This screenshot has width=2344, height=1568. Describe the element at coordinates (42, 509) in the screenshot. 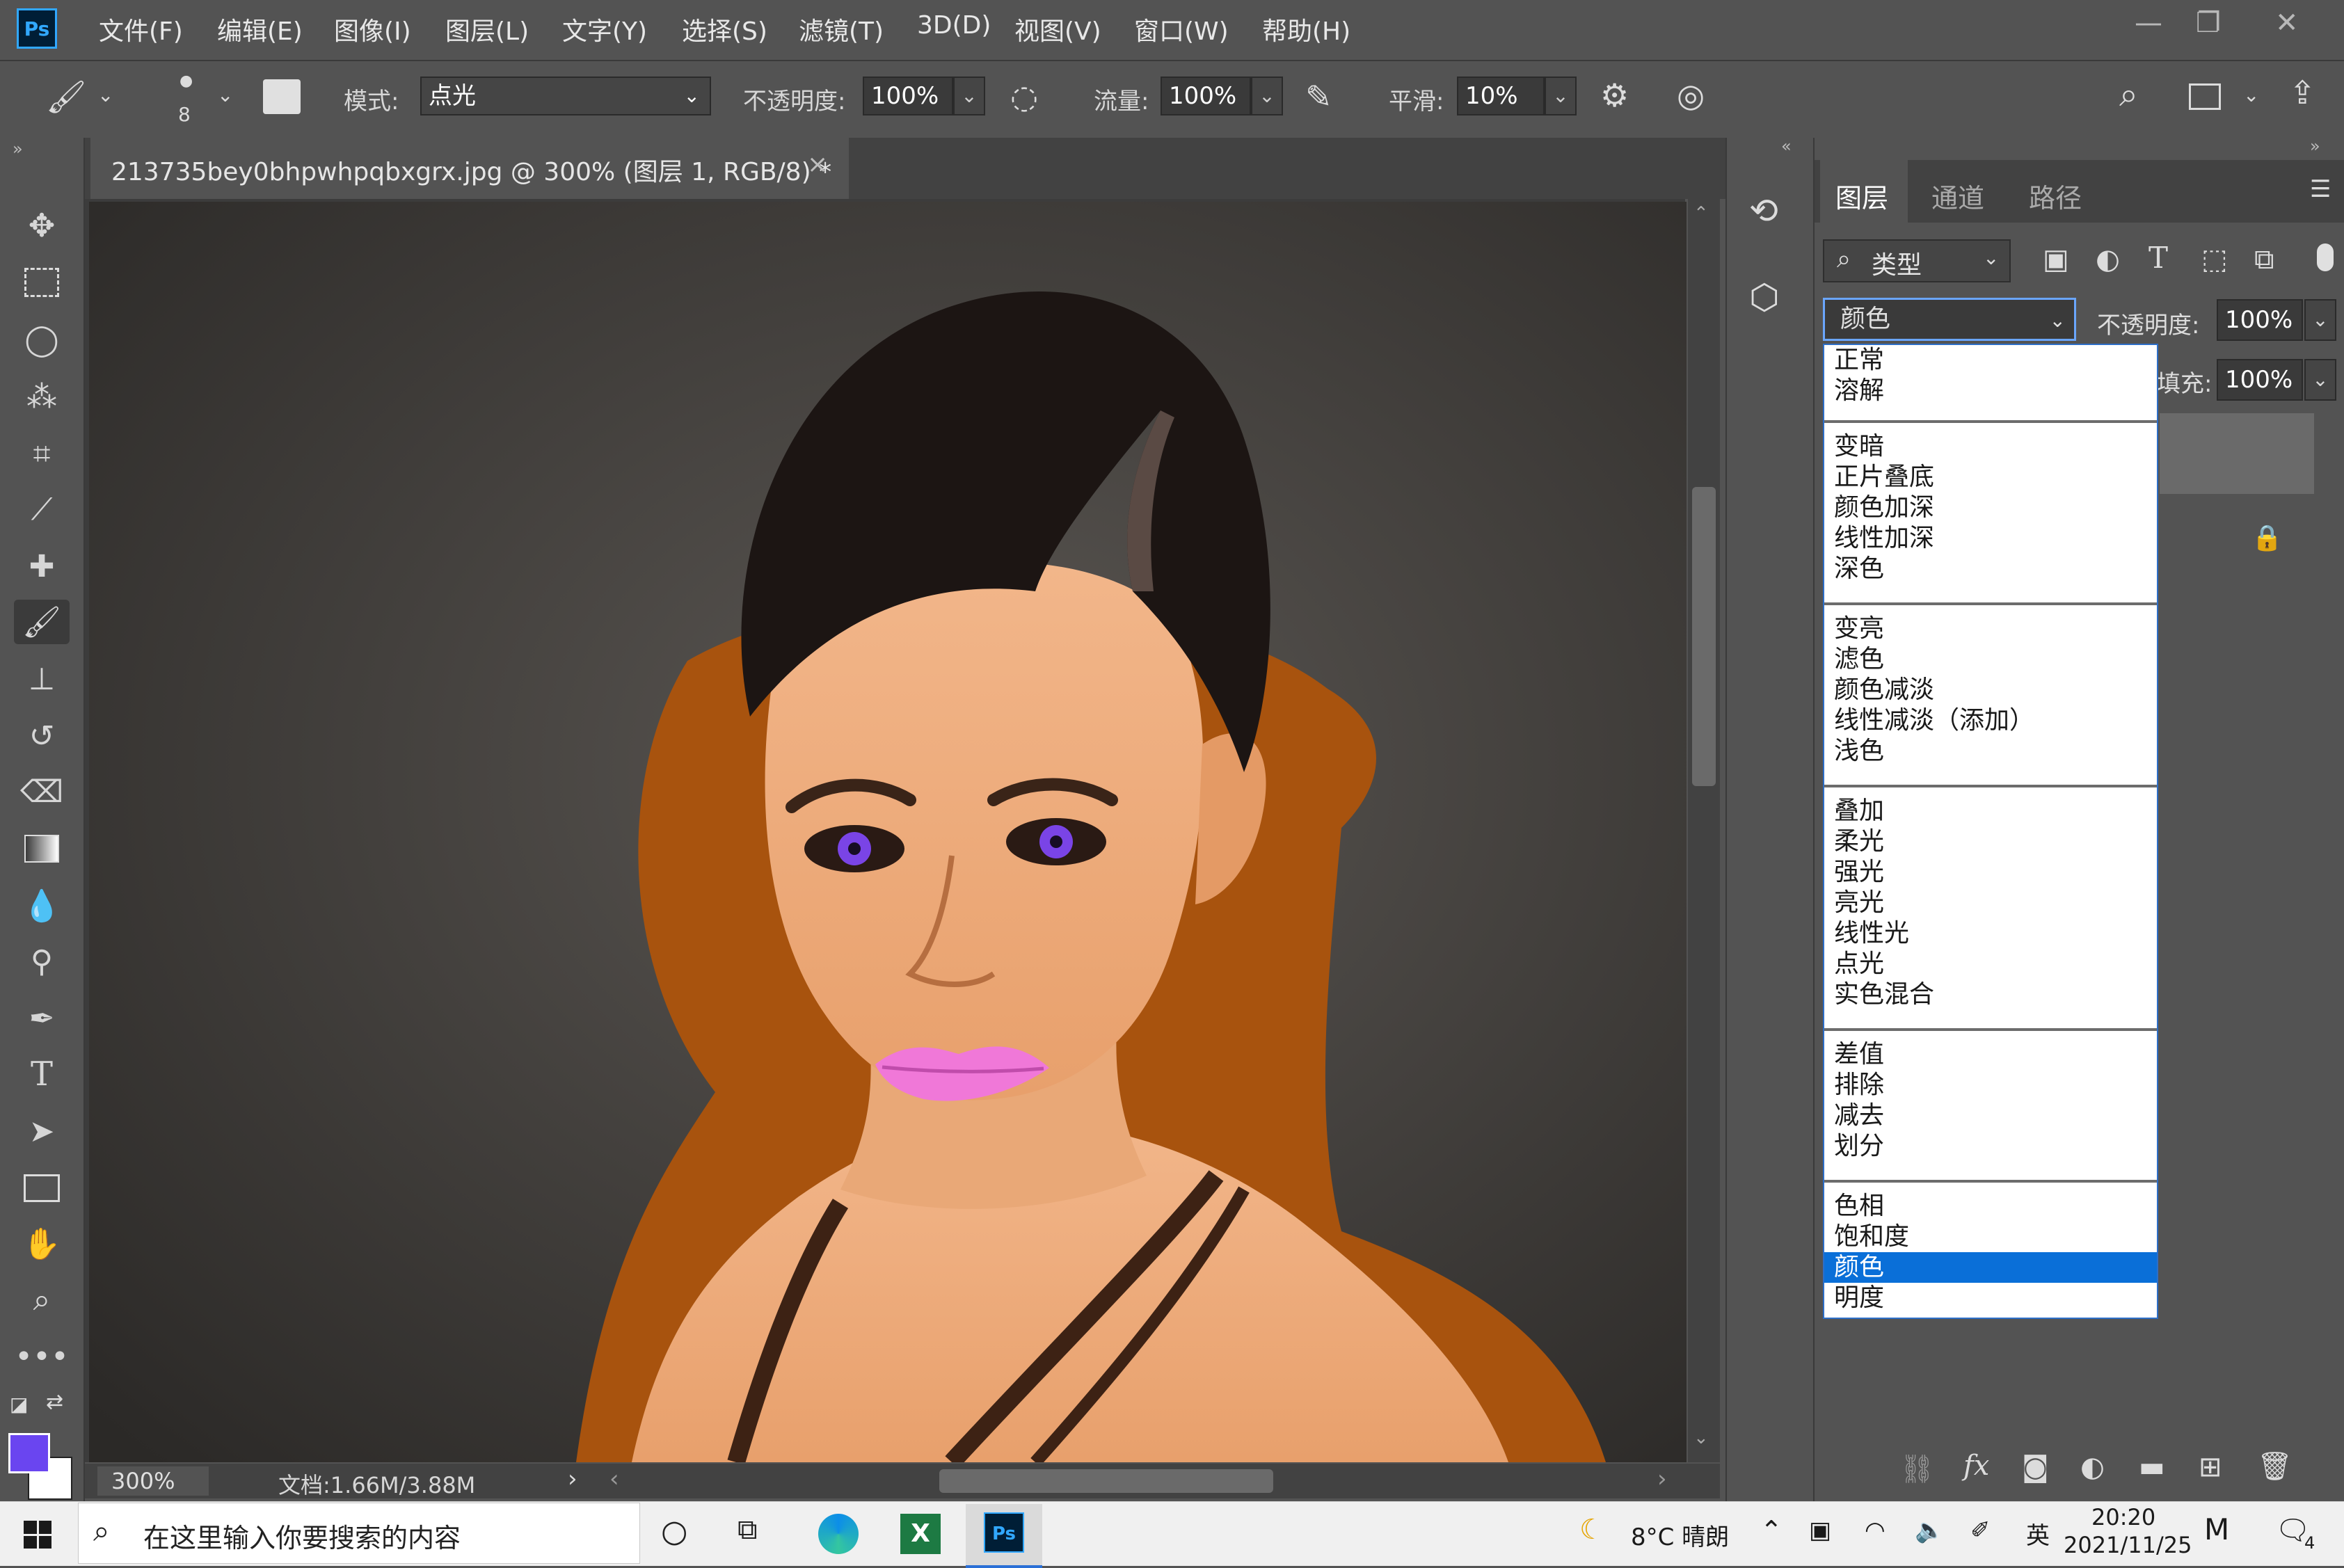

I see `eyedropper-tool: ⟋` at that location.